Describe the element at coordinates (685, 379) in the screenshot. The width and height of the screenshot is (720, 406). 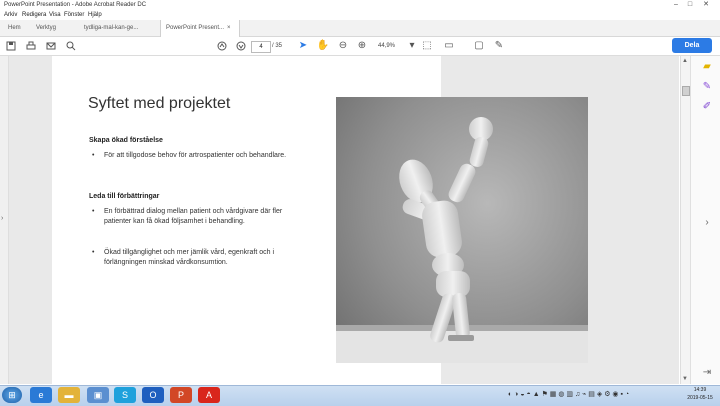
I see `scroll-down-icon: ▼` at that location.